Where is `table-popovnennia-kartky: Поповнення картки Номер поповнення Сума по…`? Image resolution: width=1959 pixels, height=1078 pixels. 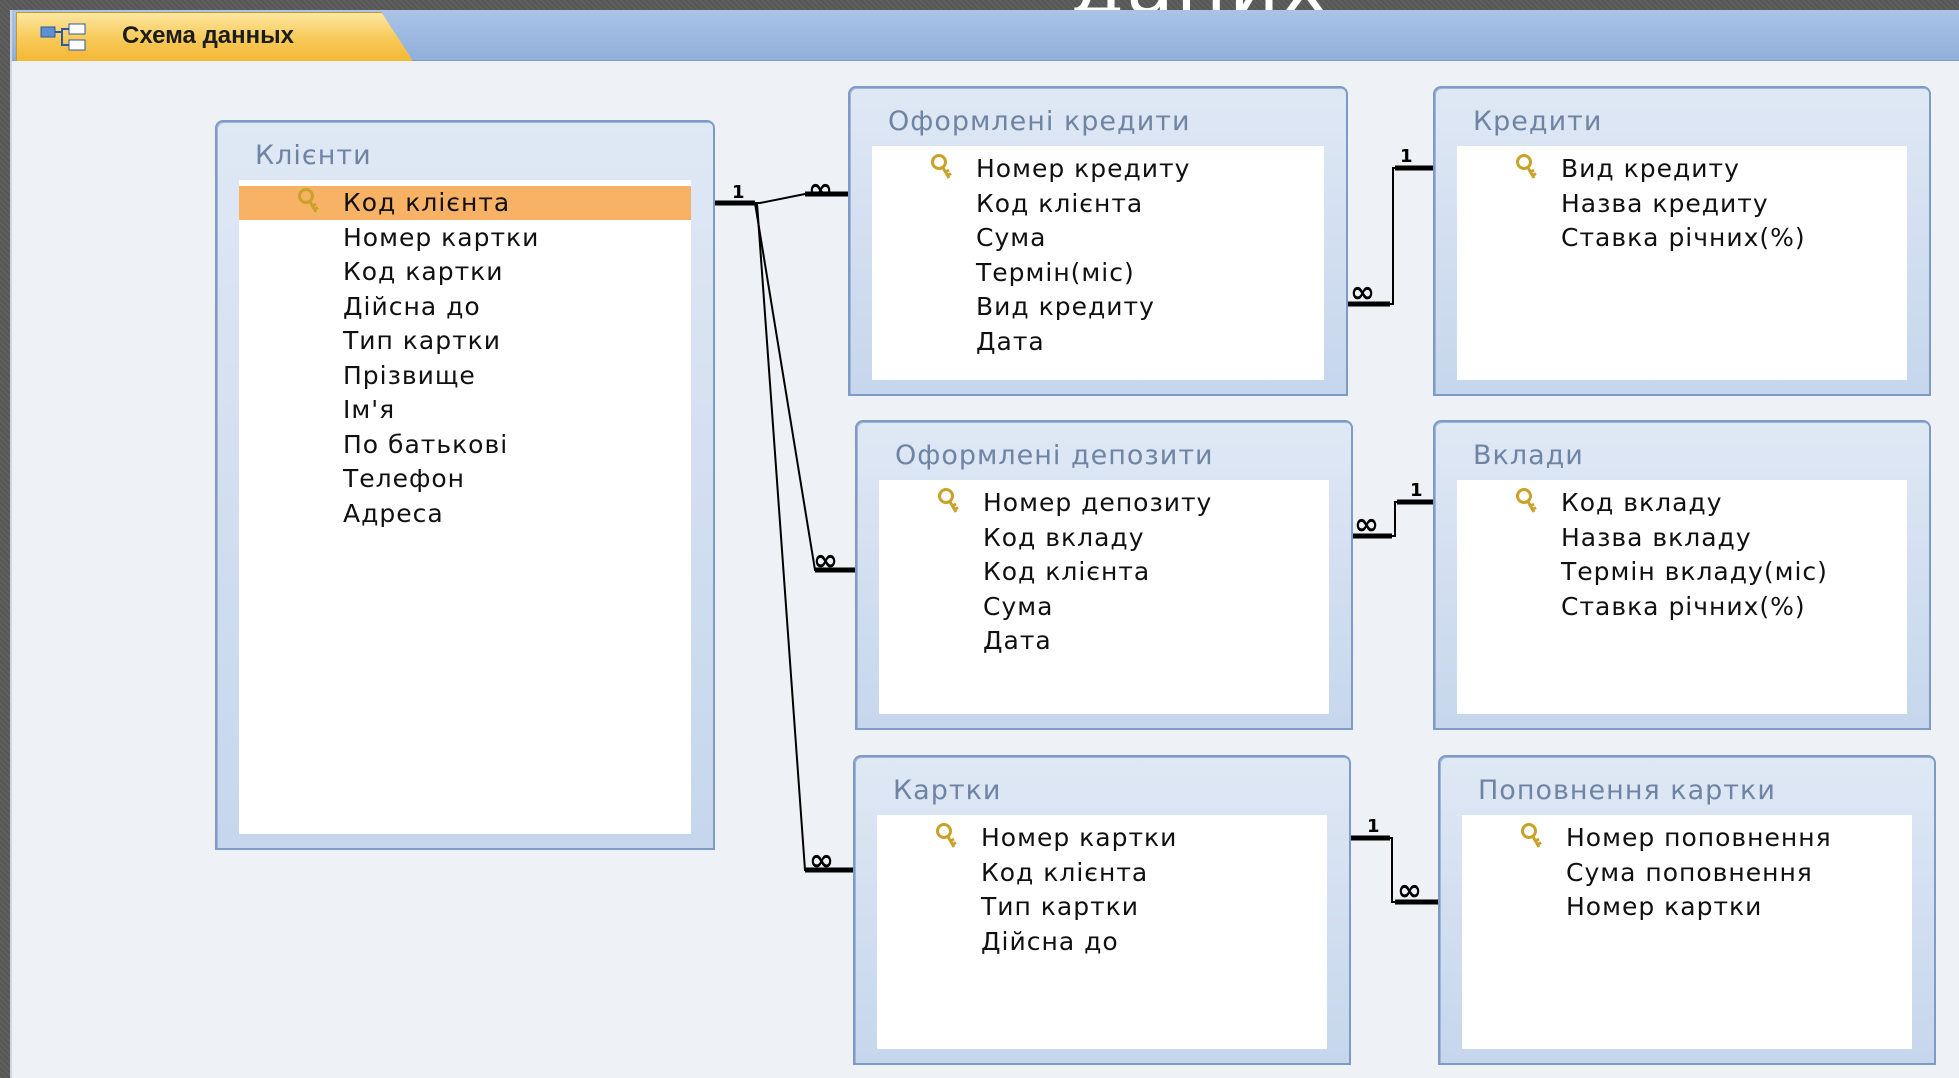
table-popovnennia-kartky: Поповнення картки Номер поповнення Сума по… is located at coordinates (1687, 910).